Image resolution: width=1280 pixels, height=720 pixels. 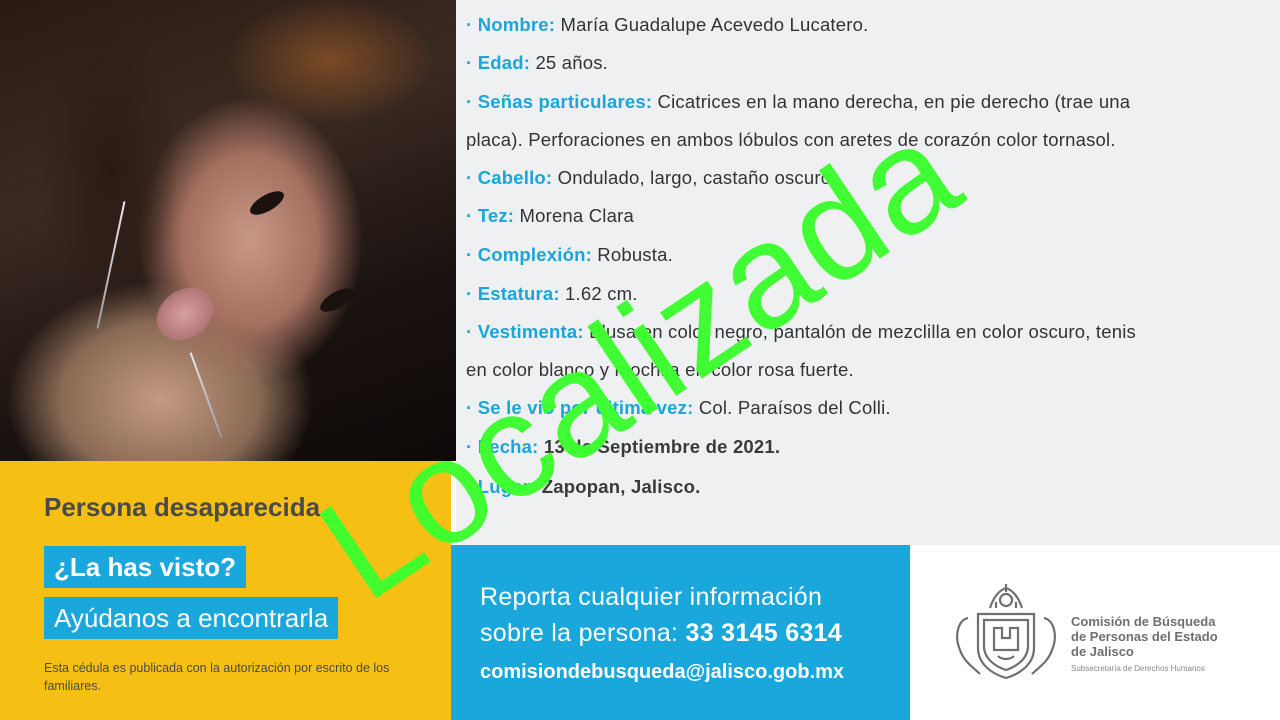 I want to click on field-label: · Fecha:, so click(x=502, y=446).